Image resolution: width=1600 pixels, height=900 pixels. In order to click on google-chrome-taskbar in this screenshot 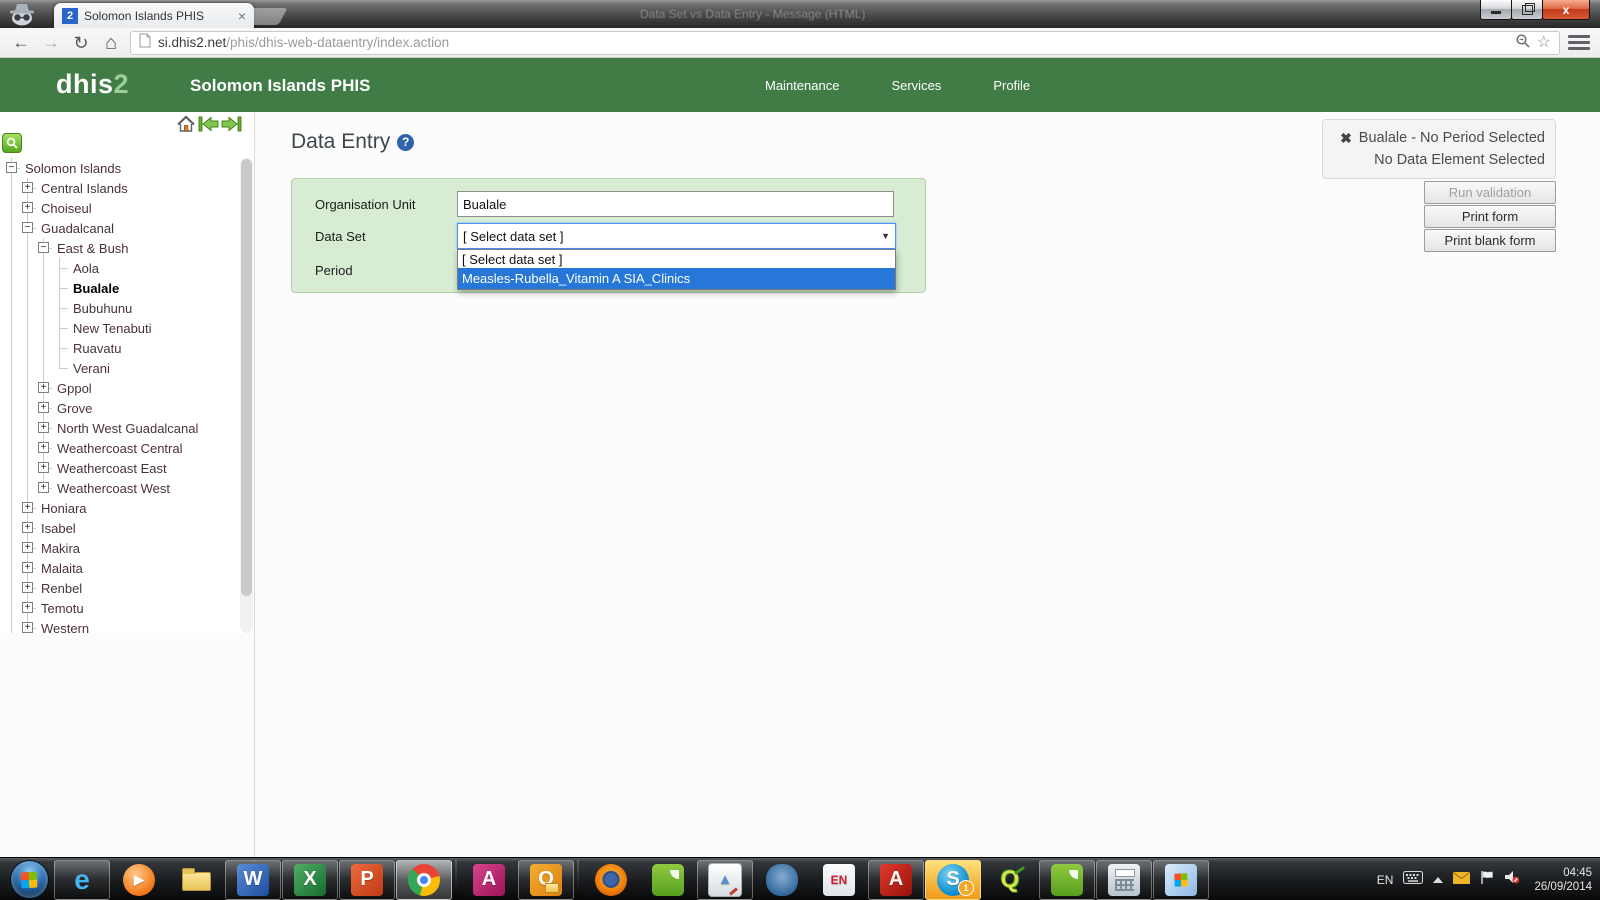, I will do `click(424, 879)`.